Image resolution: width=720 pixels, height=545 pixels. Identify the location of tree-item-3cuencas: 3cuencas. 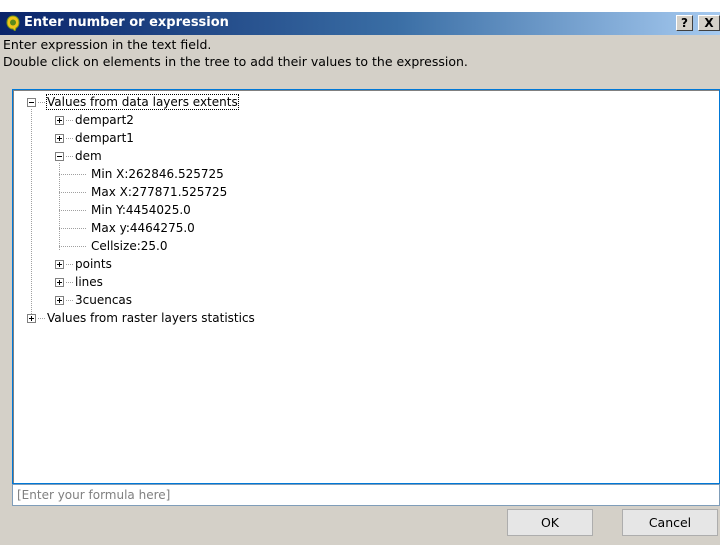
(103, 300).